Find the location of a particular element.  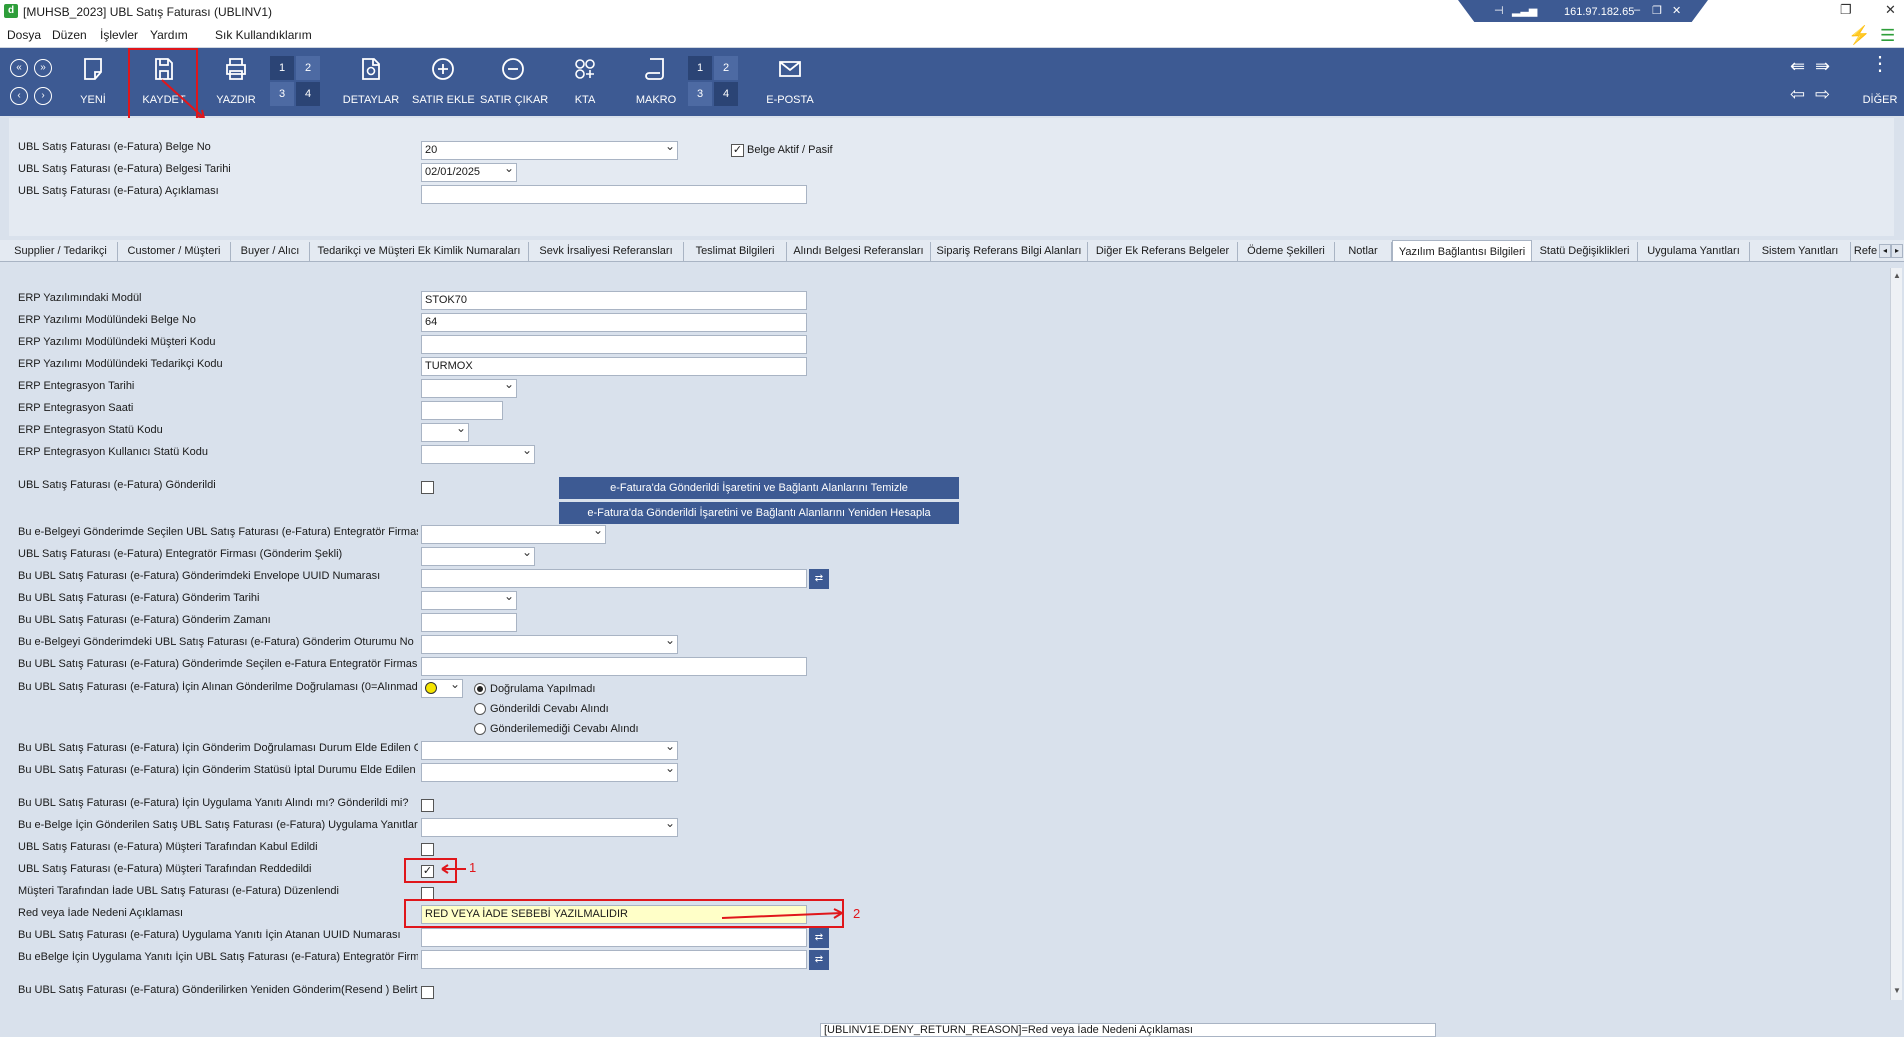

tab-scroll-left-icon: ◂ is located at coordinates (1885, 251).